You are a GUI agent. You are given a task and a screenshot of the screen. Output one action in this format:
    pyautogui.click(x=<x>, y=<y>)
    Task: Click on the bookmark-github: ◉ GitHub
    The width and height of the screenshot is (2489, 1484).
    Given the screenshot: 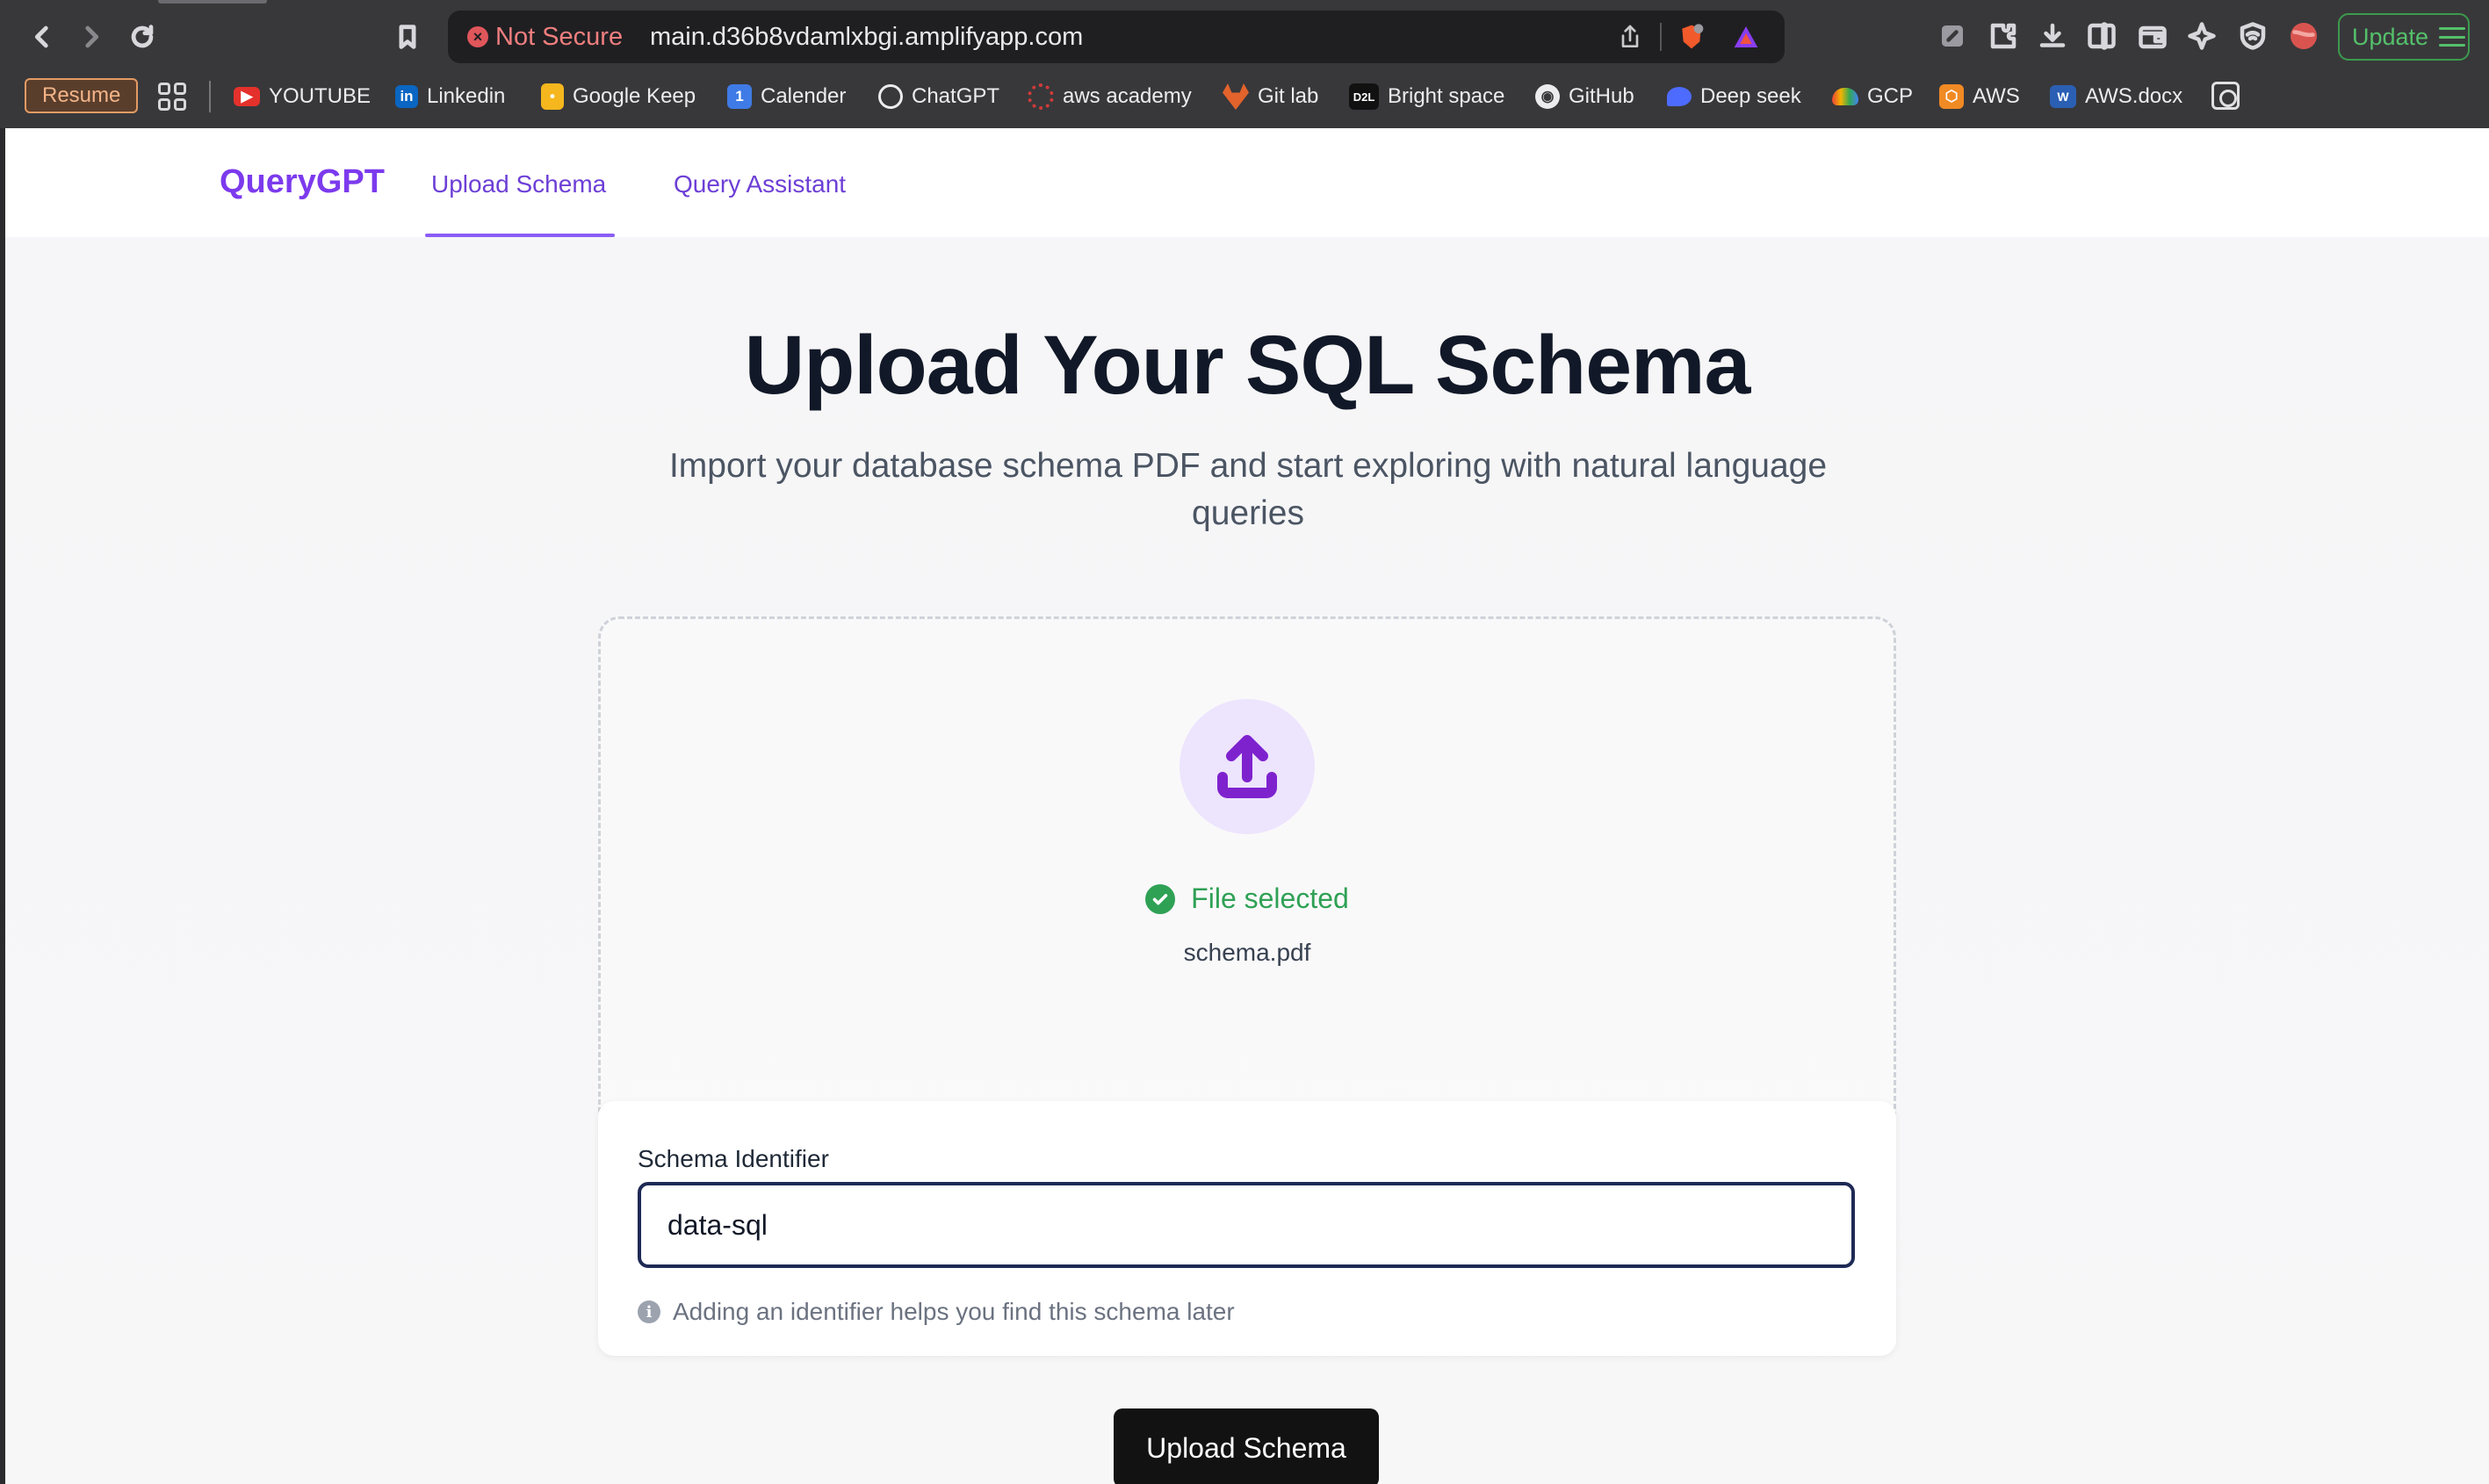 What is the action you would take?
    pyautogui.click(x=1584, y=96)
    